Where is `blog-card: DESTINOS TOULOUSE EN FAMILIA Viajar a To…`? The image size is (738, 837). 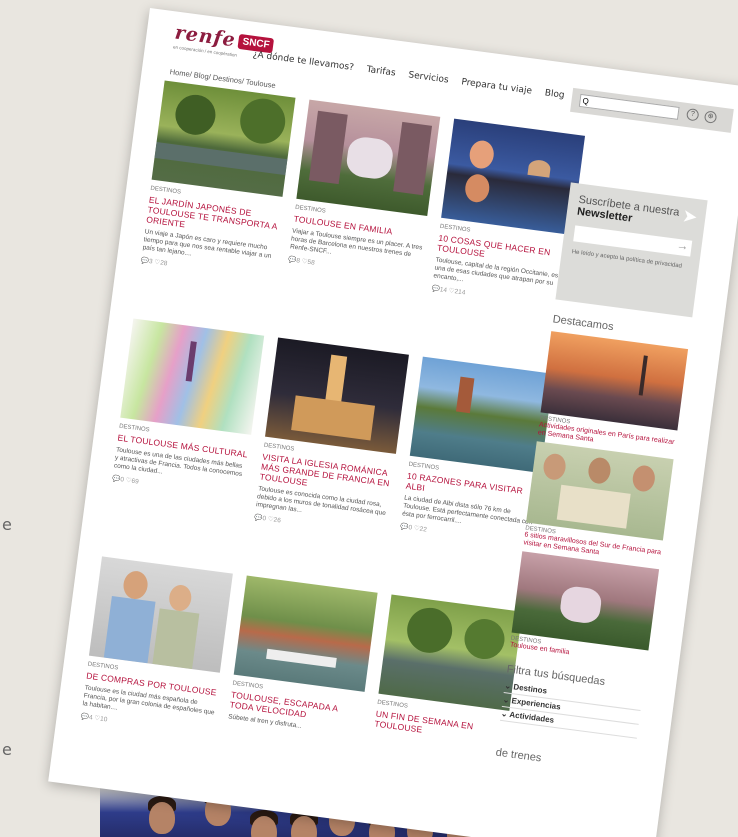
blog-card: DESTINOS TOULOUSE EN FAMILIA Viajar a To… is located at coordinates (364, 190).